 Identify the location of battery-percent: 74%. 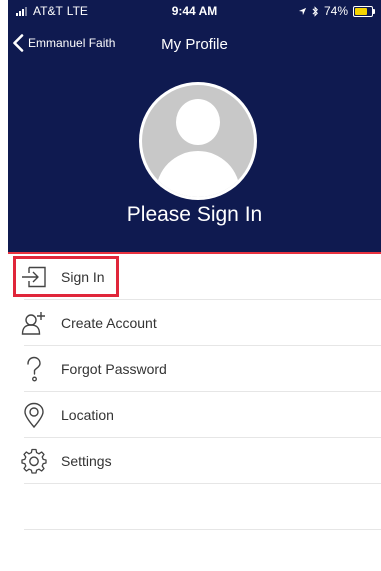
(335, 11).